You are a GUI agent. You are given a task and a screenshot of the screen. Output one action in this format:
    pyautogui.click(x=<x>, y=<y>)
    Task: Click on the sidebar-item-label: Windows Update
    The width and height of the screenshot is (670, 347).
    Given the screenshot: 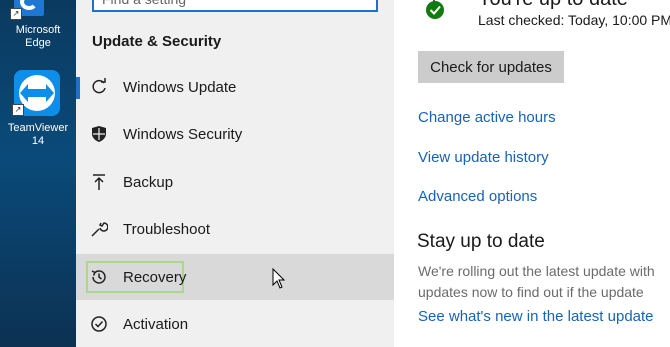 What is the action you would take?
    pyautogui.click(x=180, y=87)
    